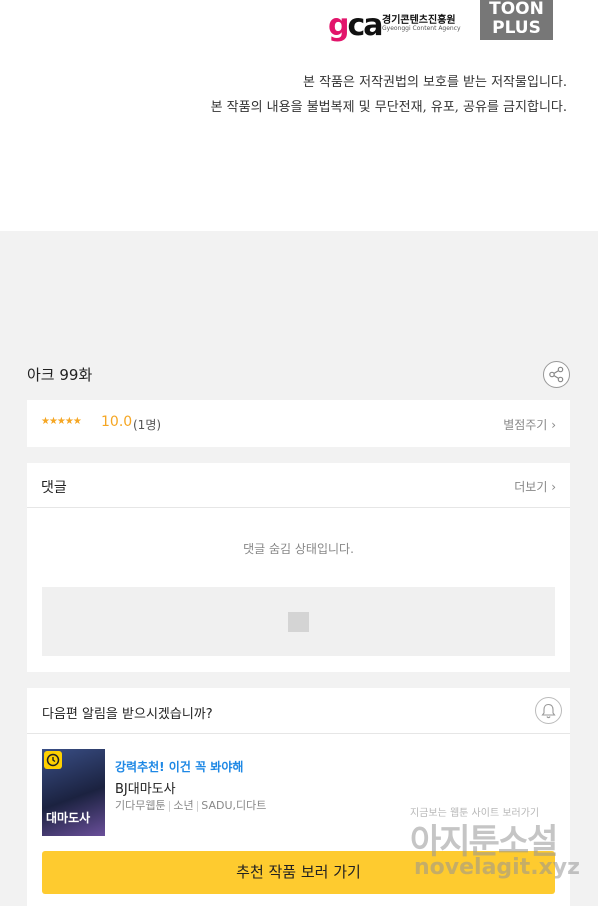 Image resolution: width=598 pixels, height=906 pixels. I want to click on comments-more-button: 더보기 ›, so click(535, 486).